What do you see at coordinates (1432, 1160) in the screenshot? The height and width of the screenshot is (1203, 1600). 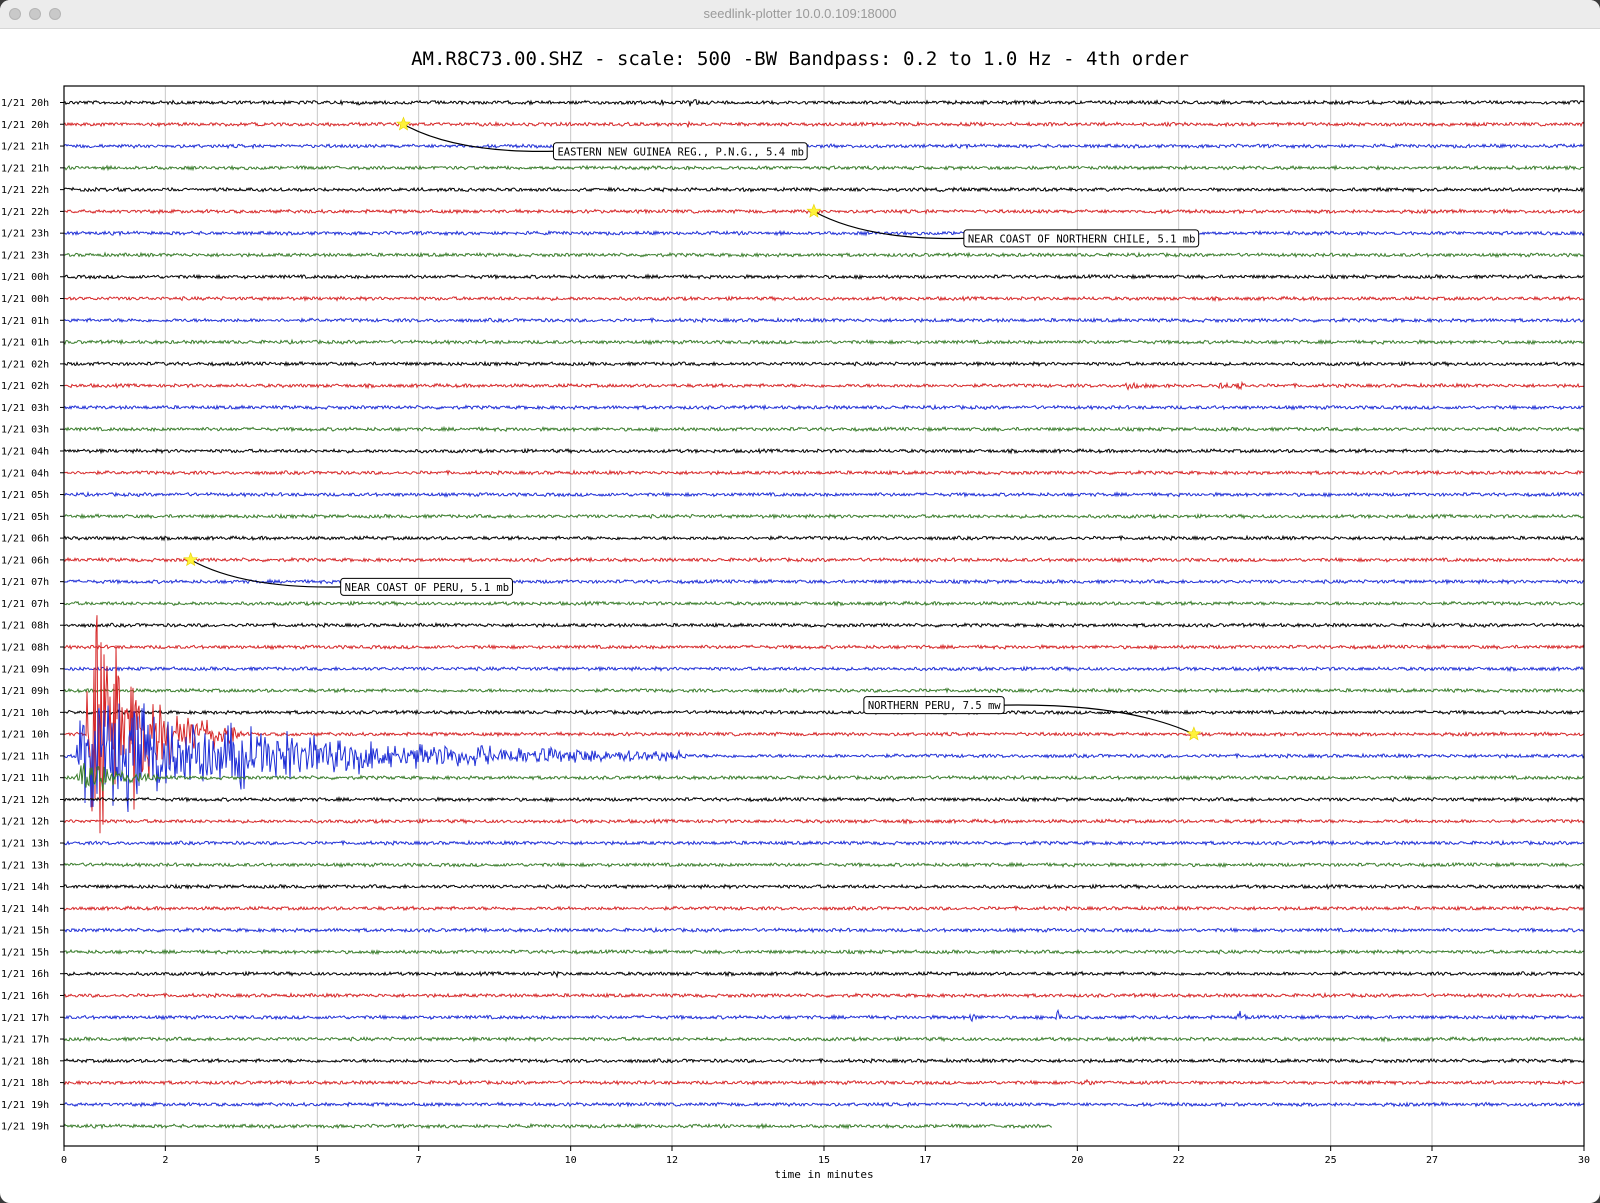 I see `x-tick-label: 27` at bounding box center [1432, 1160].